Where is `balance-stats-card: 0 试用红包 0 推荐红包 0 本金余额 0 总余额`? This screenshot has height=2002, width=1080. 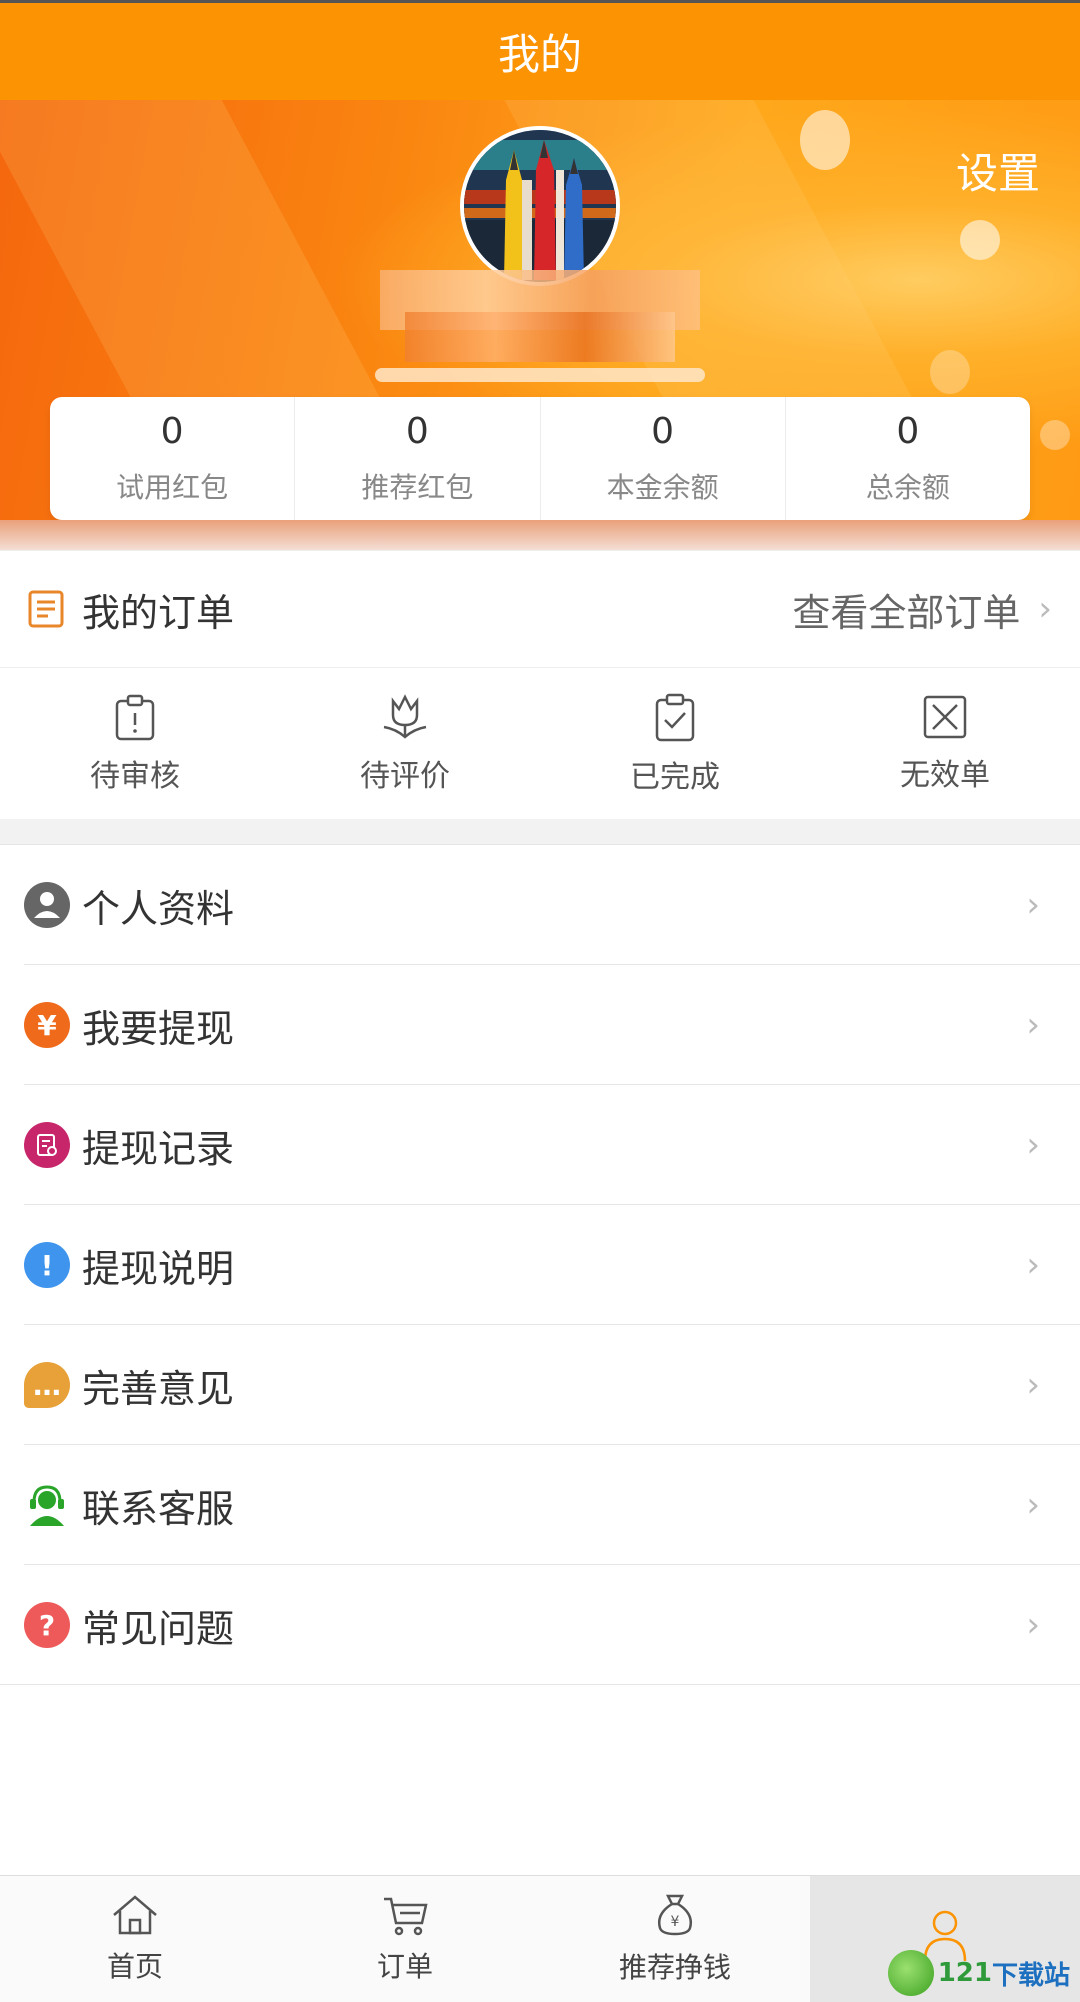
balance-stats-card: 0 试用红包 0 推荐红包 0 本金余额 0 总余额 is located at coordinates (540, 458).